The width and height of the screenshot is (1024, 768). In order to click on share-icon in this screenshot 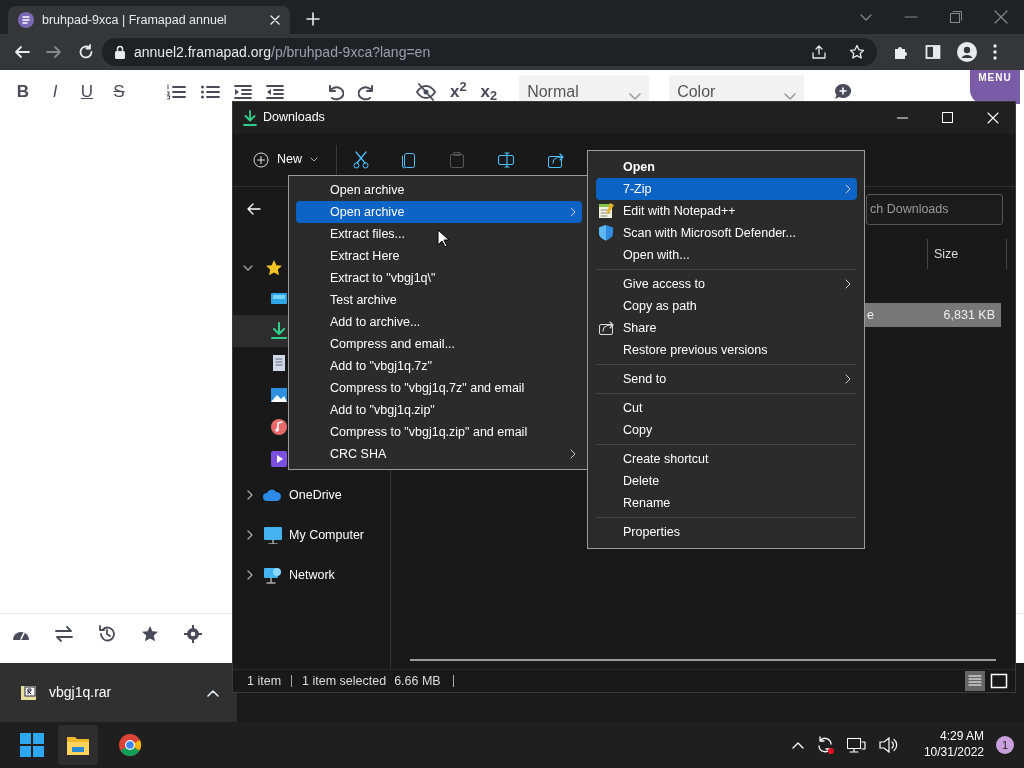, I will do `click(819, 52)`.